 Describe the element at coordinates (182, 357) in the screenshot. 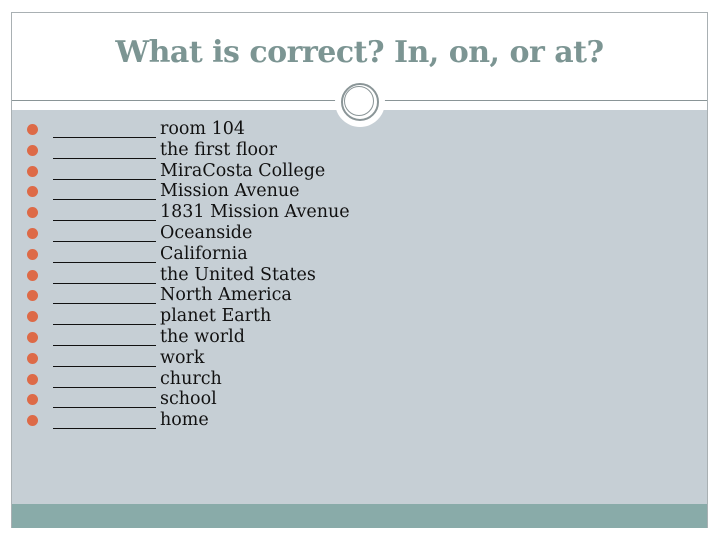

I see `item-text: work` at that location.